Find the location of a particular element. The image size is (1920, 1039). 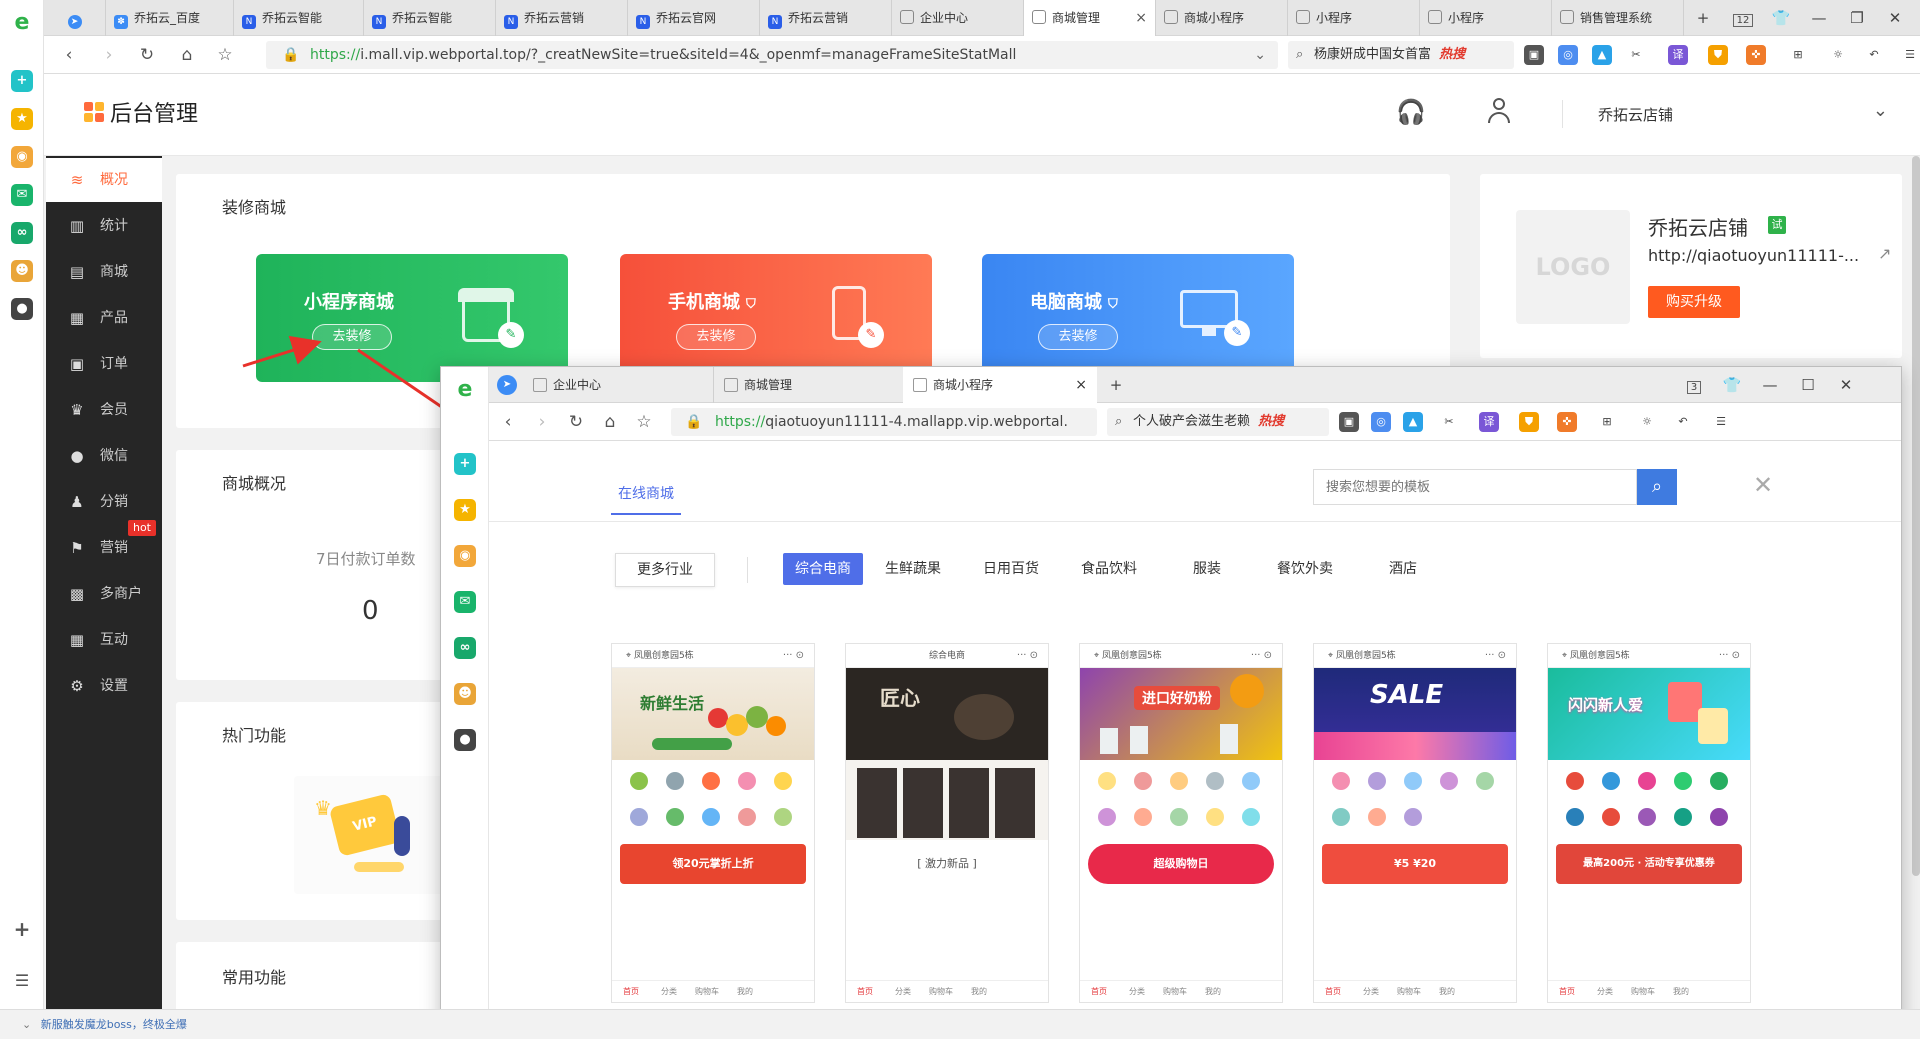

translate-icon: 译 is located at coordinates (1678, 55).